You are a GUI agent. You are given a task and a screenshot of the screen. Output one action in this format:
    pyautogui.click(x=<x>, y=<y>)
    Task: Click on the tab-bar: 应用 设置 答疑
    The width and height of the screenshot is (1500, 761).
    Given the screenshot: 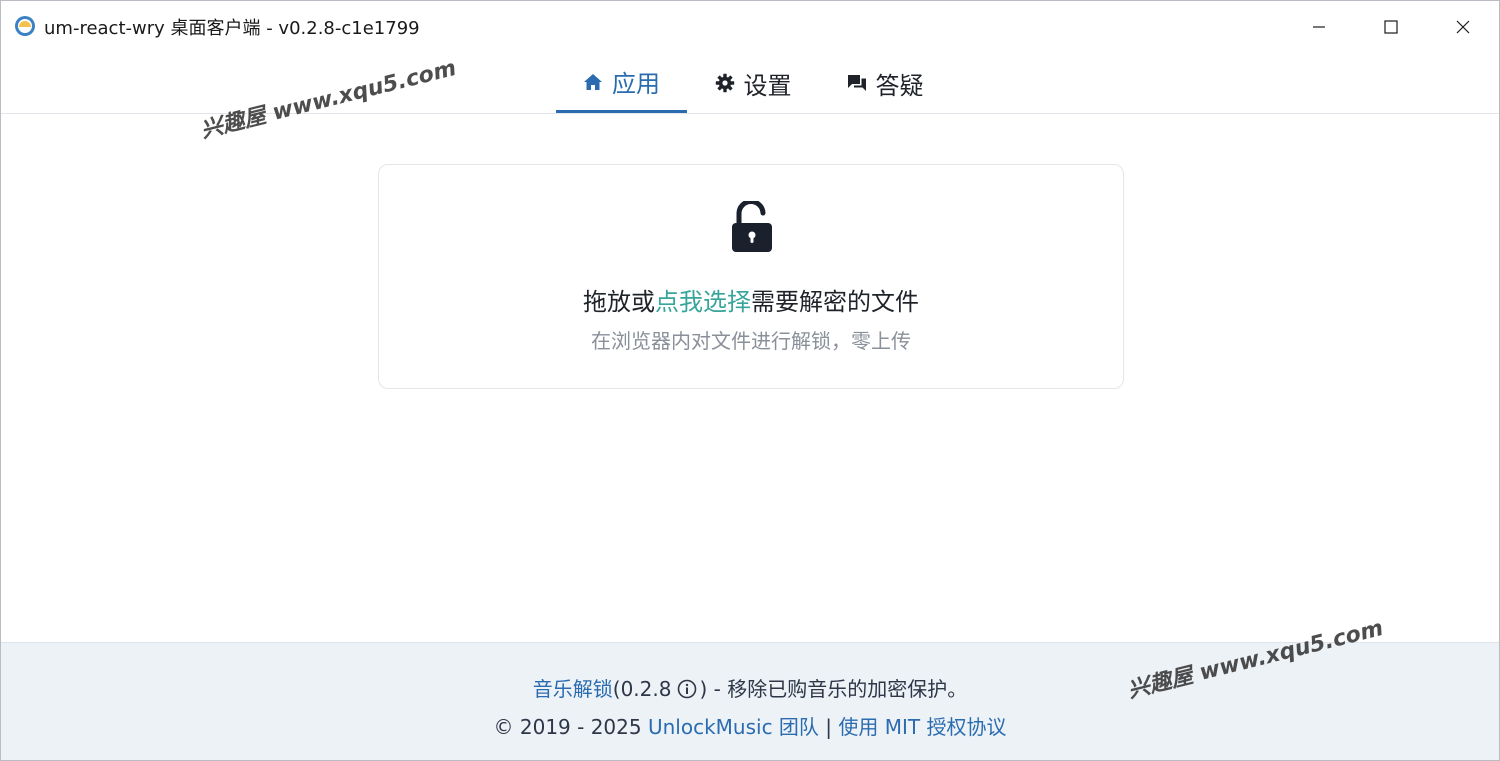 What is the action you would take?
    pyautogui.click(x=750, y=83)
    